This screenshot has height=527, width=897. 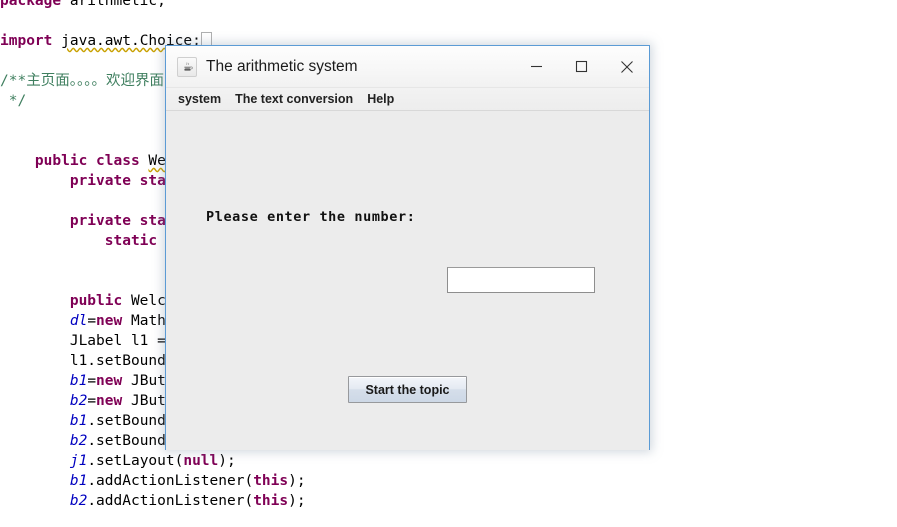 I want to click on window-controls, so click(x=581, y=66).